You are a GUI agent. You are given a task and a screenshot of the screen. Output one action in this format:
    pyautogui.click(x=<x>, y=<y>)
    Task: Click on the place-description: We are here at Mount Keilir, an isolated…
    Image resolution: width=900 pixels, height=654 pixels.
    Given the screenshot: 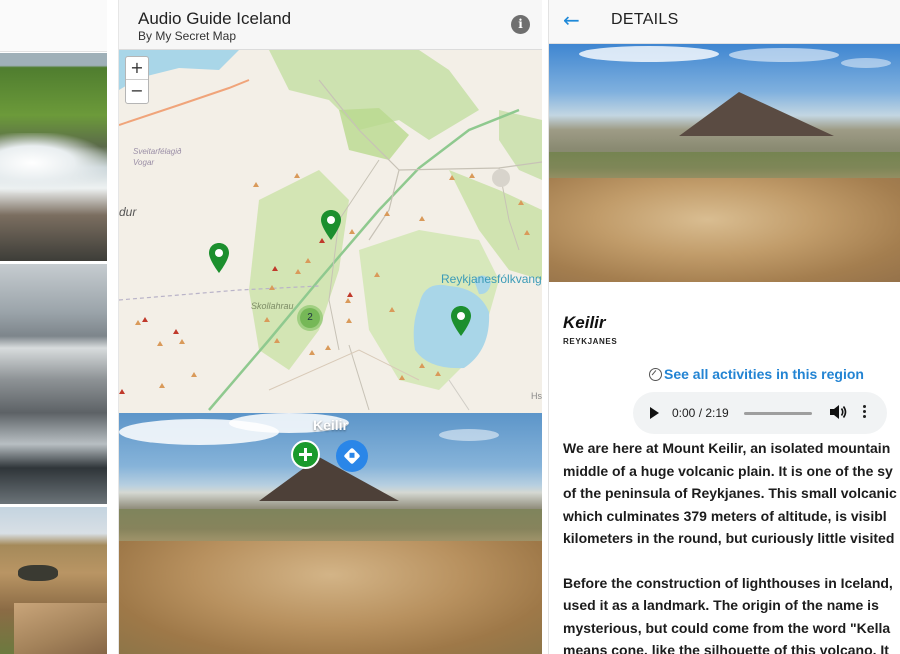 What is the action you would take?
    pyautogui.click(x=731, y=545)
    